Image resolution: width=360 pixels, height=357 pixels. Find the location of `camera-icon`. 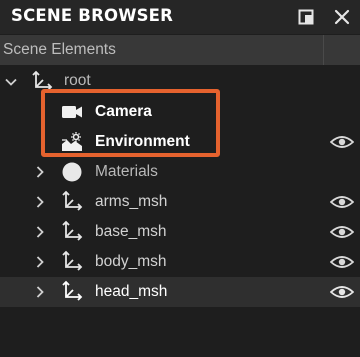

camera-icon is located at coordinates (72, 112).